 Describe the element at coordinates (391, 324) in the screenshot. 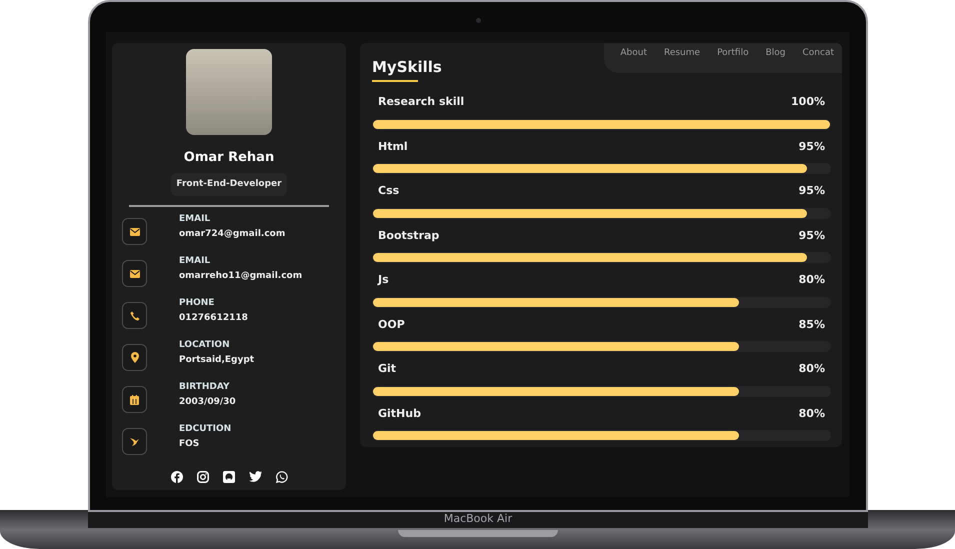

I see `skill-name: OOP` at that location.